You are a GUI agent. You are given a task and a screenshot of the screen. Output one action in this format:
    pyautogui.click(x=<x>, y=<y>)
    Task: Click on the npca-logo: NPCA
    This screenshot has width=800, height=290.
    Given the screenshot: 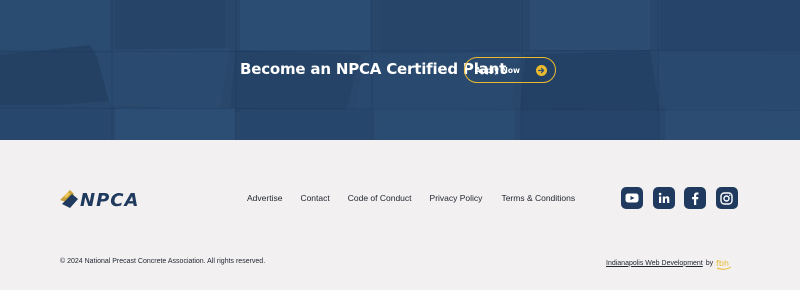 What is the action you would take?
    pyautogui.click(x=110, y=199)
    